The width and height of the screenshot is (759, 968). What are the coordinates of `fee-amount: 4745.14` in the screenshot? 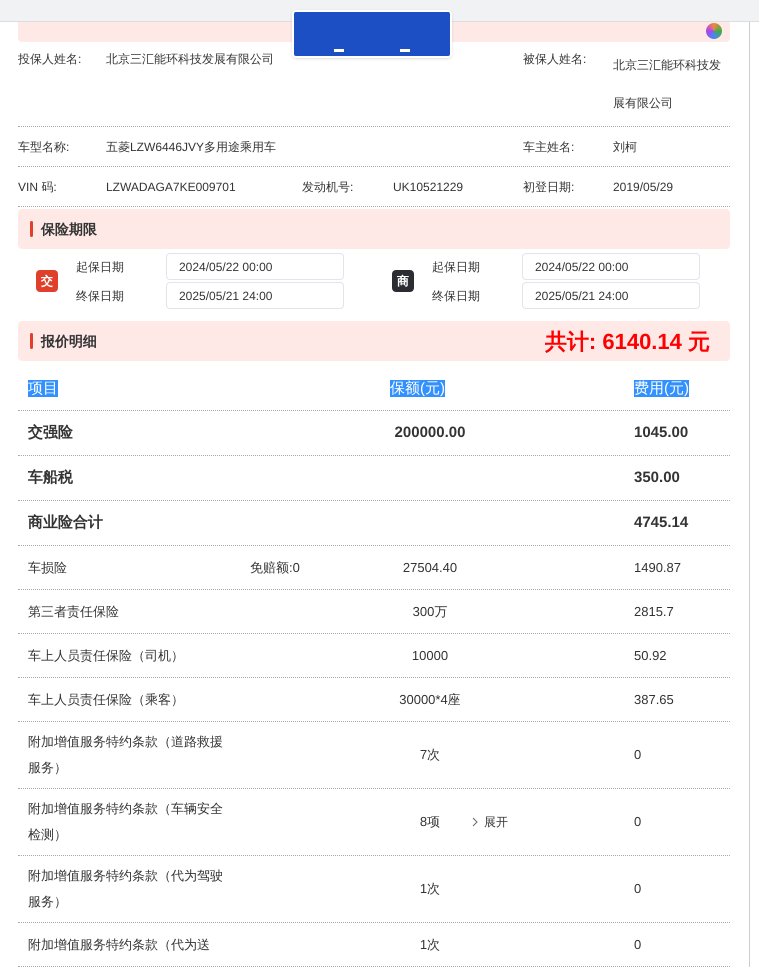 It's located at (661, 522).